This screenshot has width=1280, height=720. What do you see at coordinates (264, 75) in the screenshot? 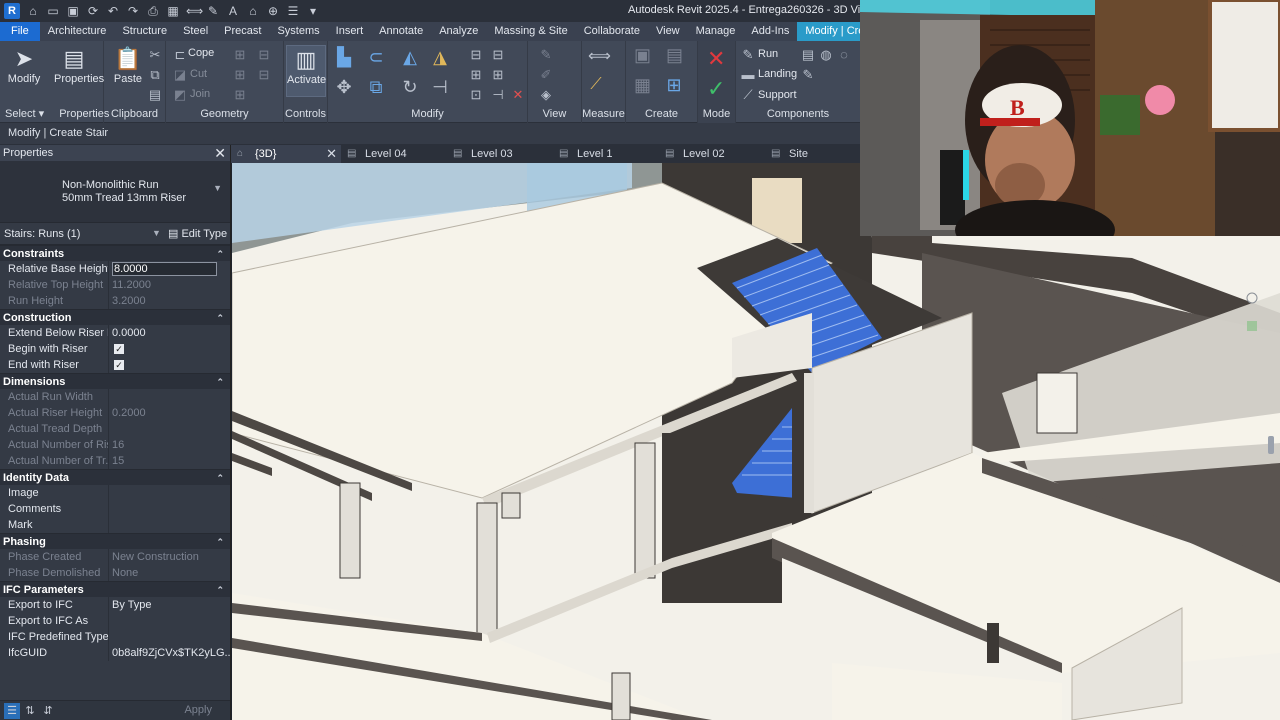
I see `unjoin-icon: ⊟` at bounding box center [264, 75].